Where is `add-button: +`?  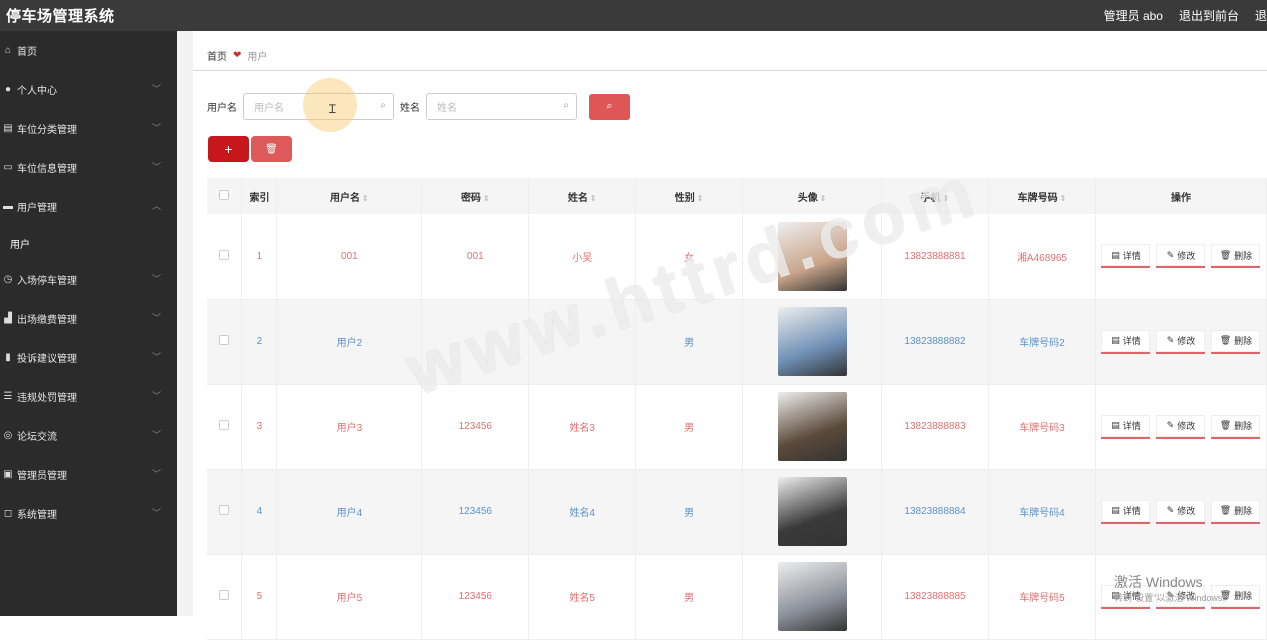
add-button: + is located at coordinates (228, 149).